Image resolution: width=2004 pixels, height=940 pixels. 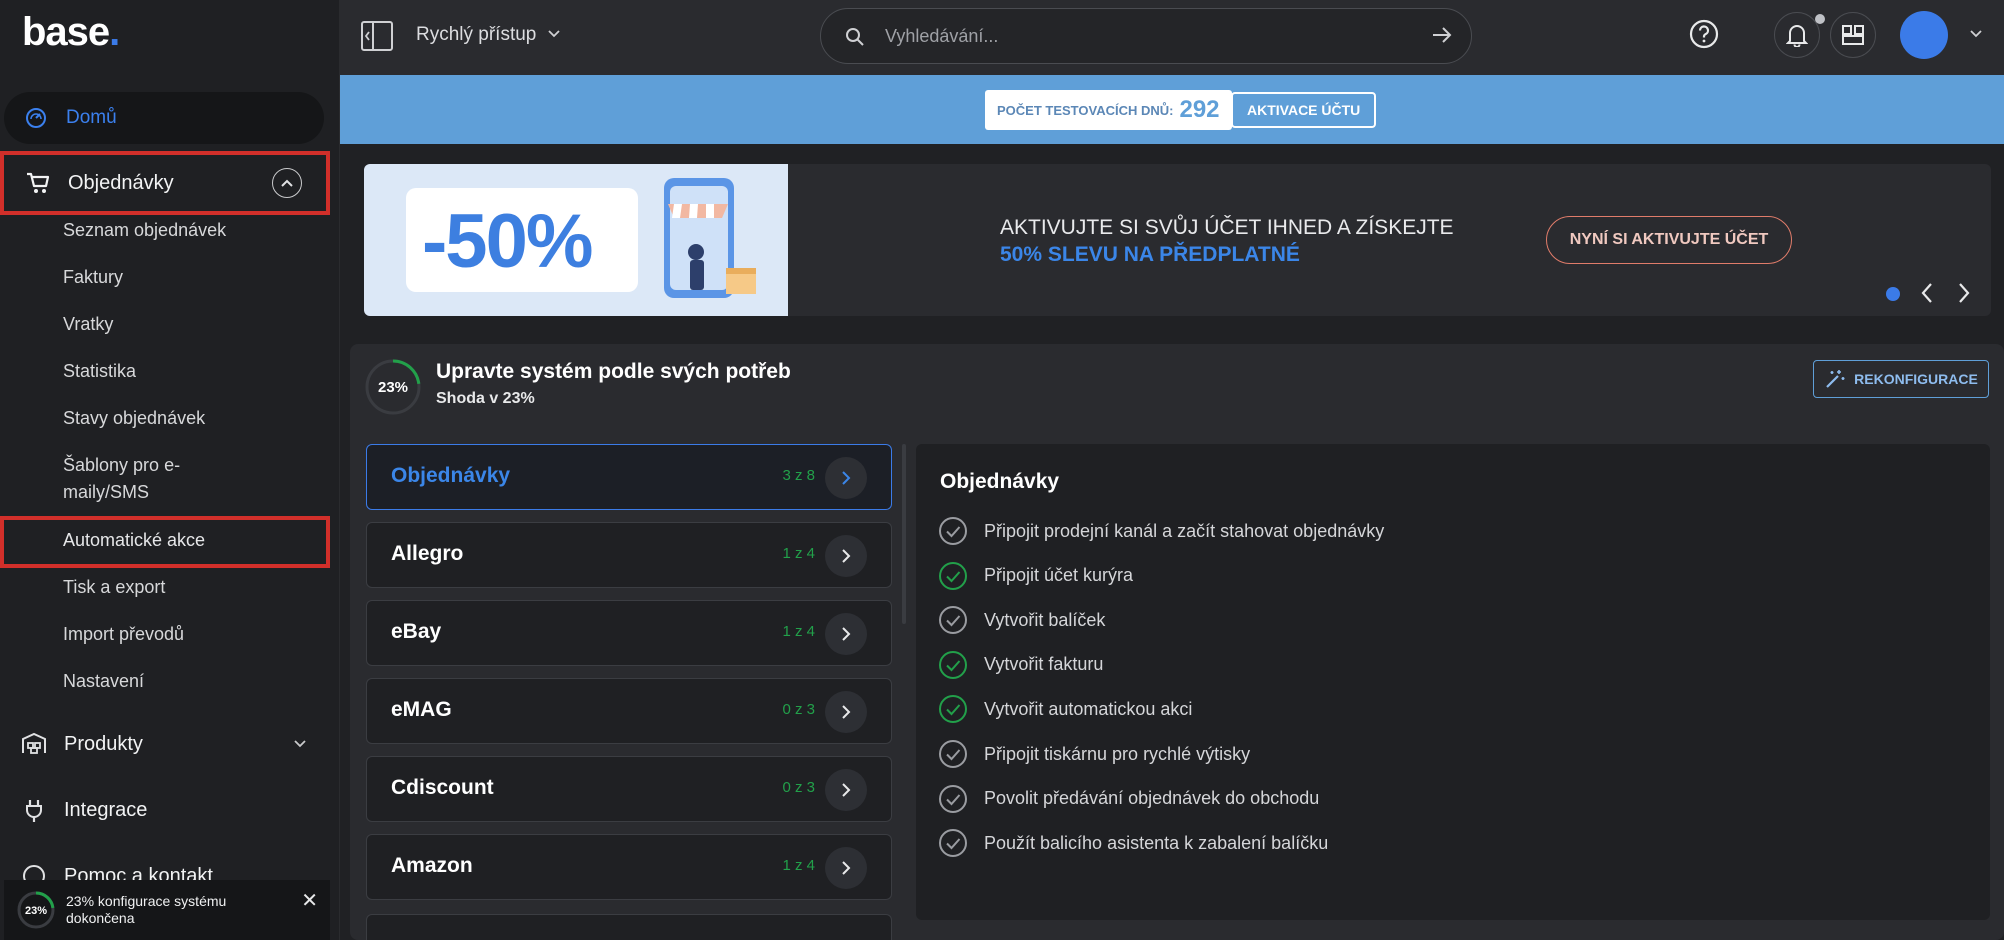 I want to click on discount-card: -50%, so click(x=522, y=240).